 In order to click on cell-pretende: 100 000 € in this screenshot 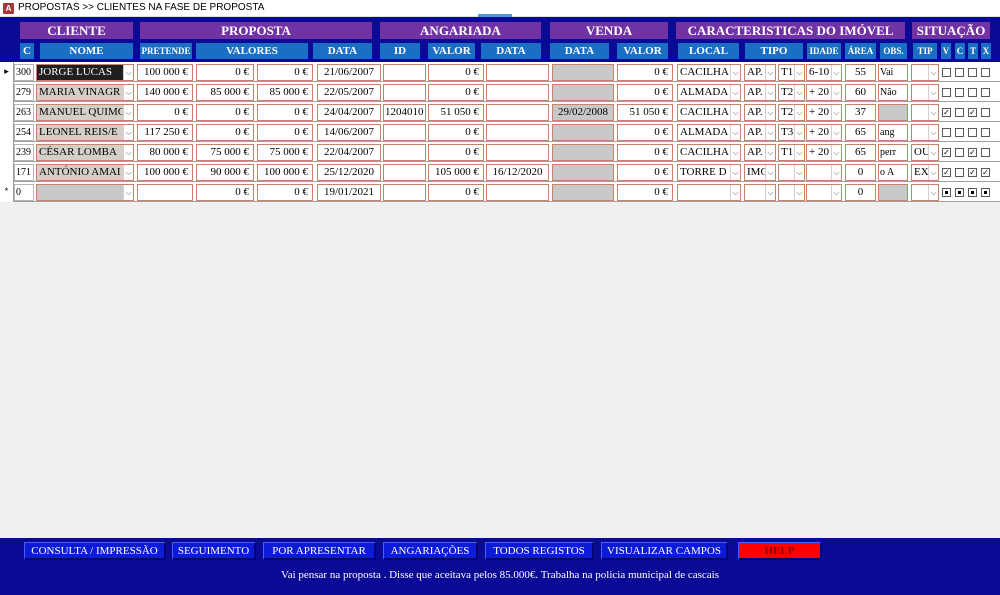, I will do `click(165, 172)`.